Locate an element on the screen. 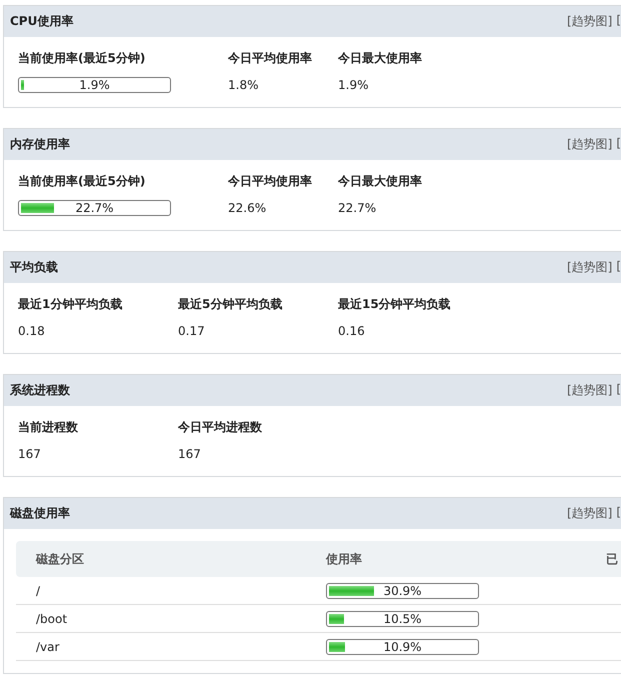 The image size is (621, 676). stat-label: 今日平均进程数 is located at coordinates (220, 427).